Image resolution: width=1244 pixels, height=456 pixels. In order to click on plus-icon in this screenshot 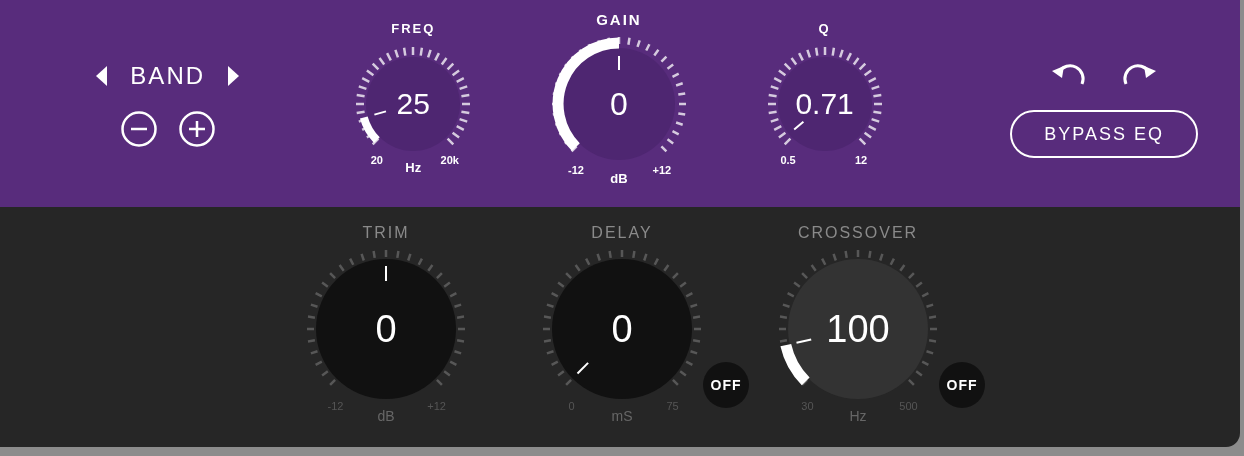, I will do `click(196, 129)`.